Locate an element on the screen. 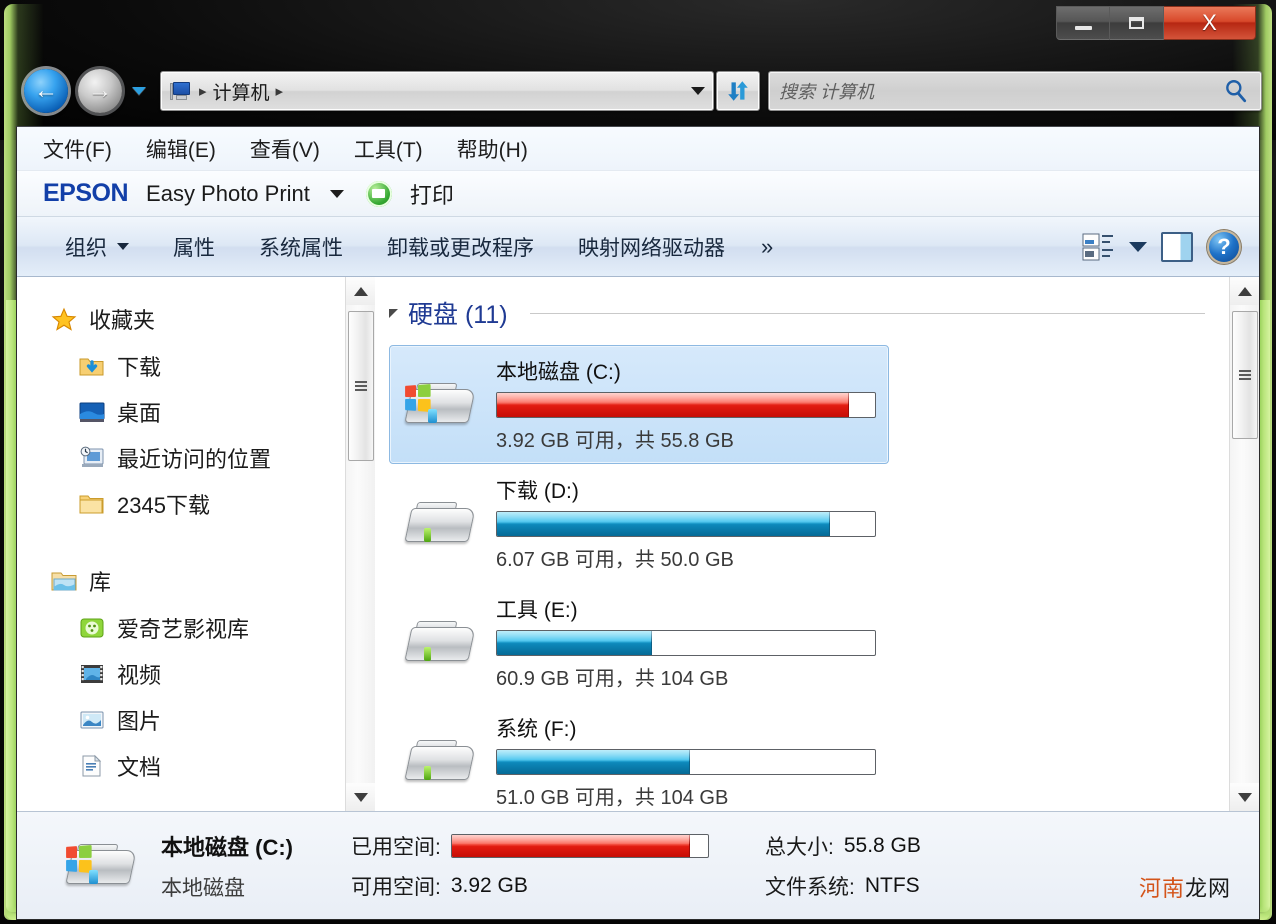 This screenshot has height=924, width=1276. watermark: 河南龙网 is located at coordinates (1185, 887).